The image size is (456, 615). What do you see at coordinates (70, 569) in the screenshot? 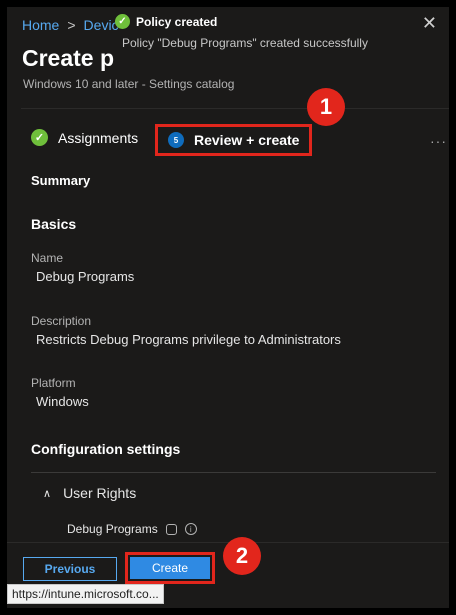
I see `previous-button: Previous` at bounding box center [70, 569].